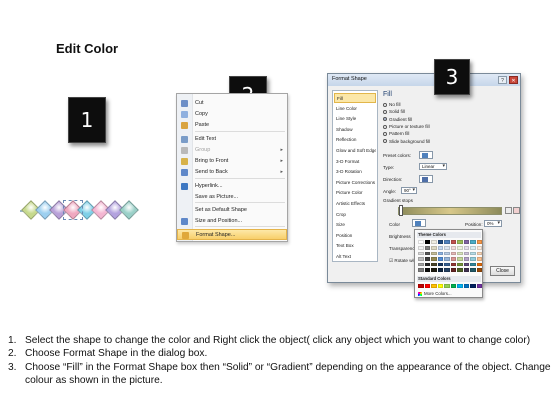 This screenshot has height=420, width=560. Describe the element at coordinates (232, 125) in the screenshot. I see `menu-item-paste: Paste` at that location.